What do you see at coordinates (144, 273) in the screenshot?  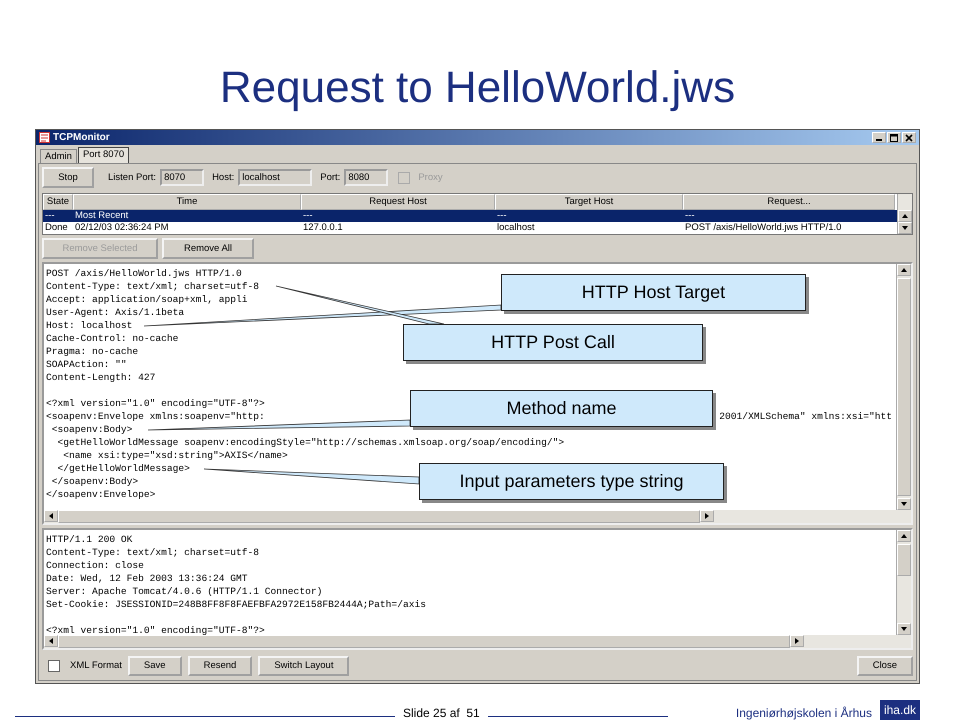 I see `code-line: POST /axis/HelloWorld.jws HTTP/1.0` at bounding box center [144, 273].